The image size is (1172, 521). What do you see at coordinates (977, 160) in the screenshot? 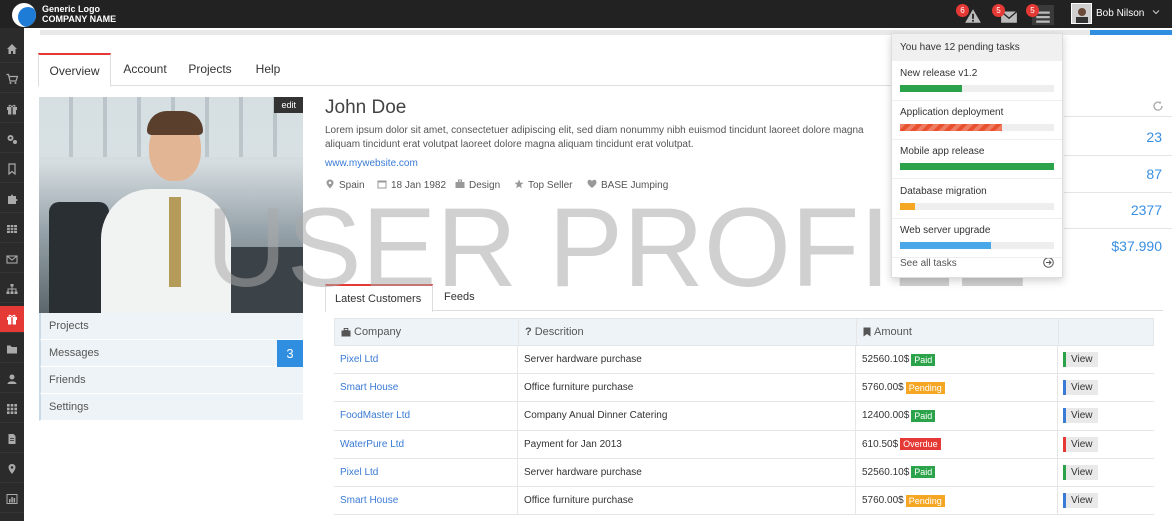
I see `task-item: Mobile app release` at bounding box center [977, 160].